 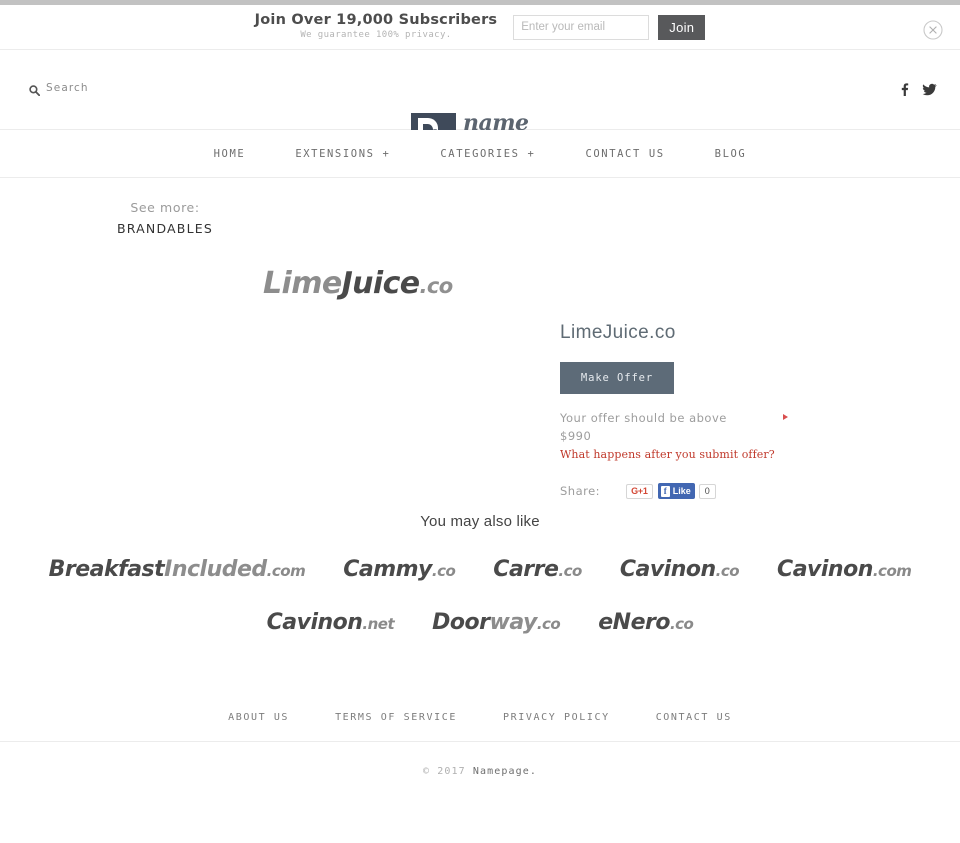 What do you see at coordinates (526, 569) in the screenshot?
I see `related-part1: Carre` at bounding box center [526, 569].